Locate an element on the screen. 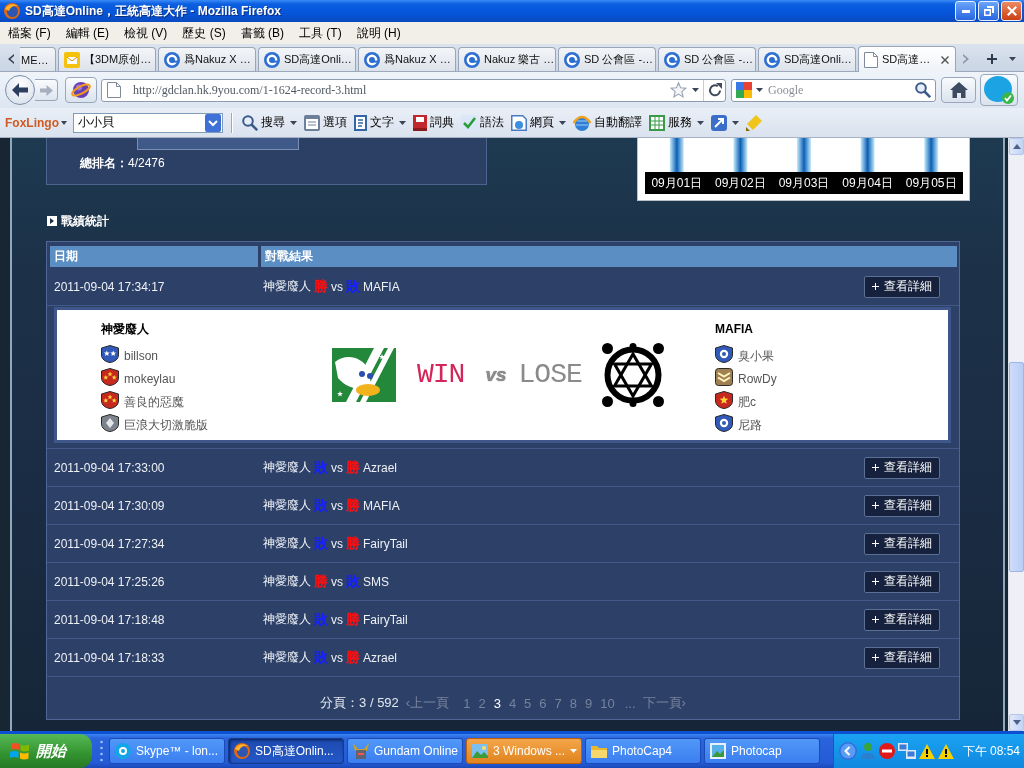 This screenshot has height=768, width=1024. no-entry-icon is located at coordinates (886, 751).